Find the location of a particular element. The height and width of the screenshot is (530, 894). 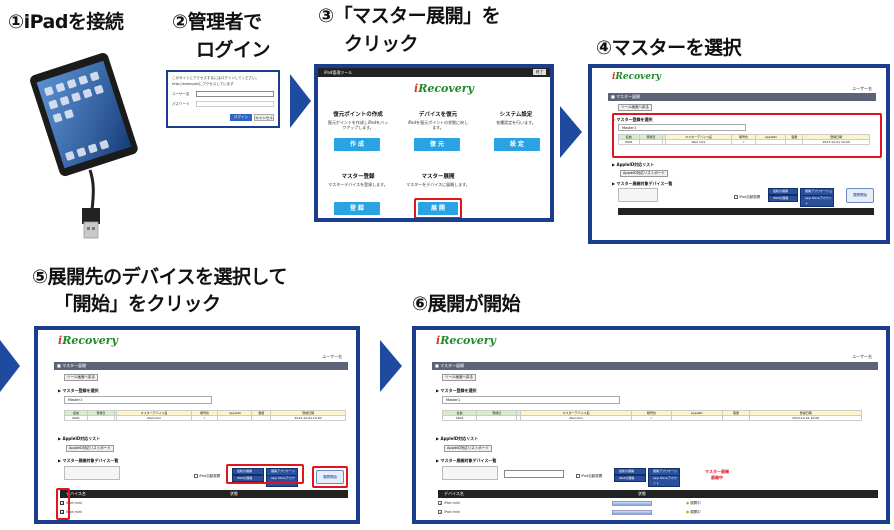

device-restore-desc: iPadを復元ポイントの状態に戻します。 is located at coordinates (438, 125).